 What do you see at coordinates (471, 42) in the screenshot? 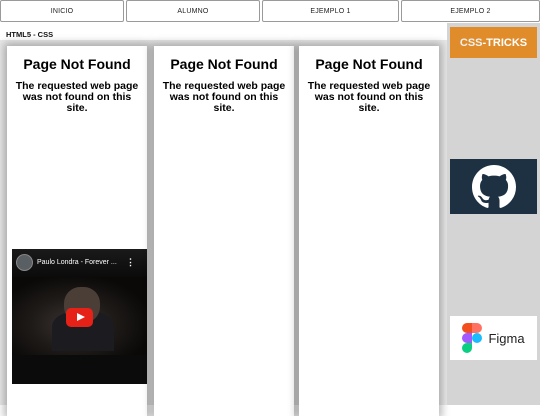
I see `css-tricks-text: CSS` at bounding box center [471, 42].